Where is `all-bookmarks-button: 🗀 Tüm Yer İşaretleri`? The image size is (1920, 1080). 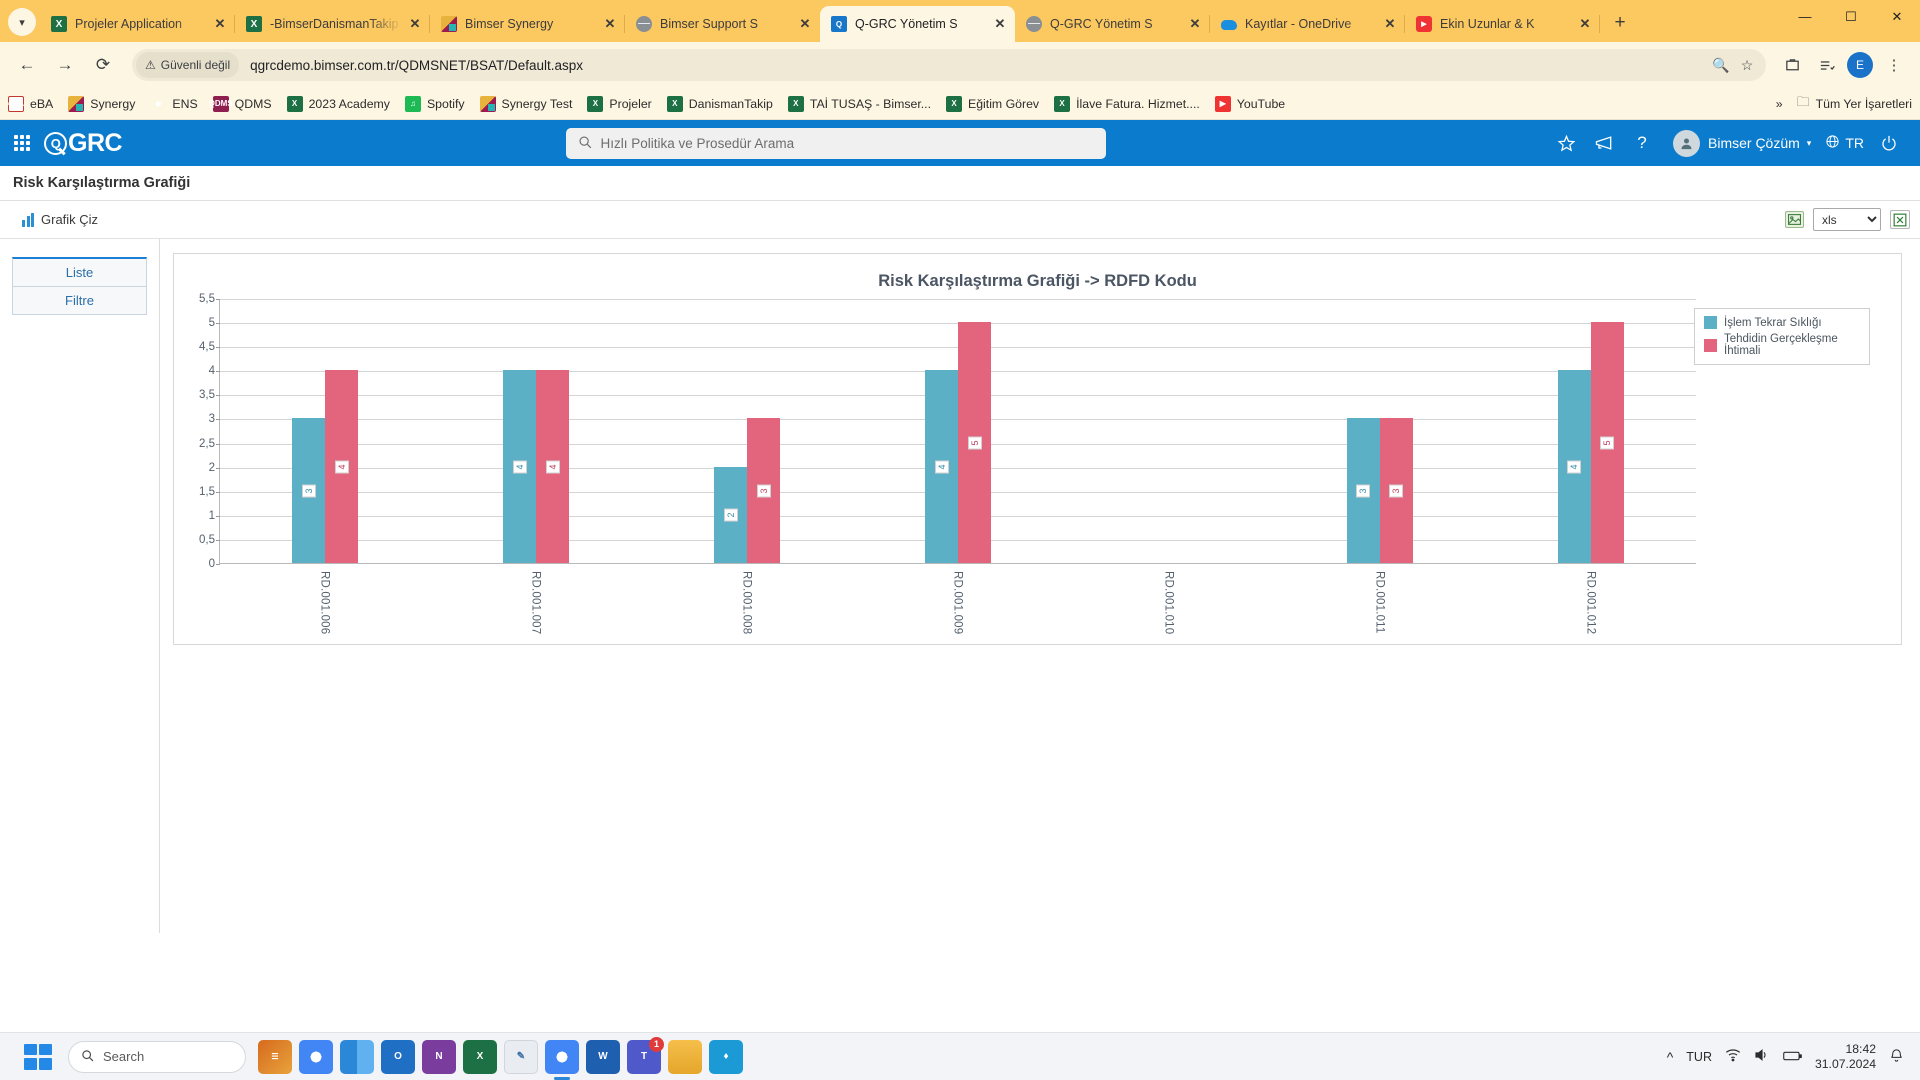
all-bookmarks-button: 🗀 Tüm Yer İşaretleri is located at coordinates (1854, 104).